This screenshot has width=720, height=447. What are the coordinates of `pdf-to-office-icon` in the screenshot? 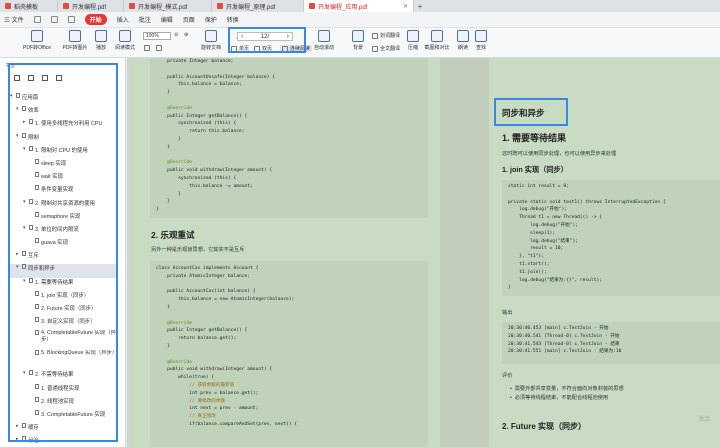 It's located at (37, 36).